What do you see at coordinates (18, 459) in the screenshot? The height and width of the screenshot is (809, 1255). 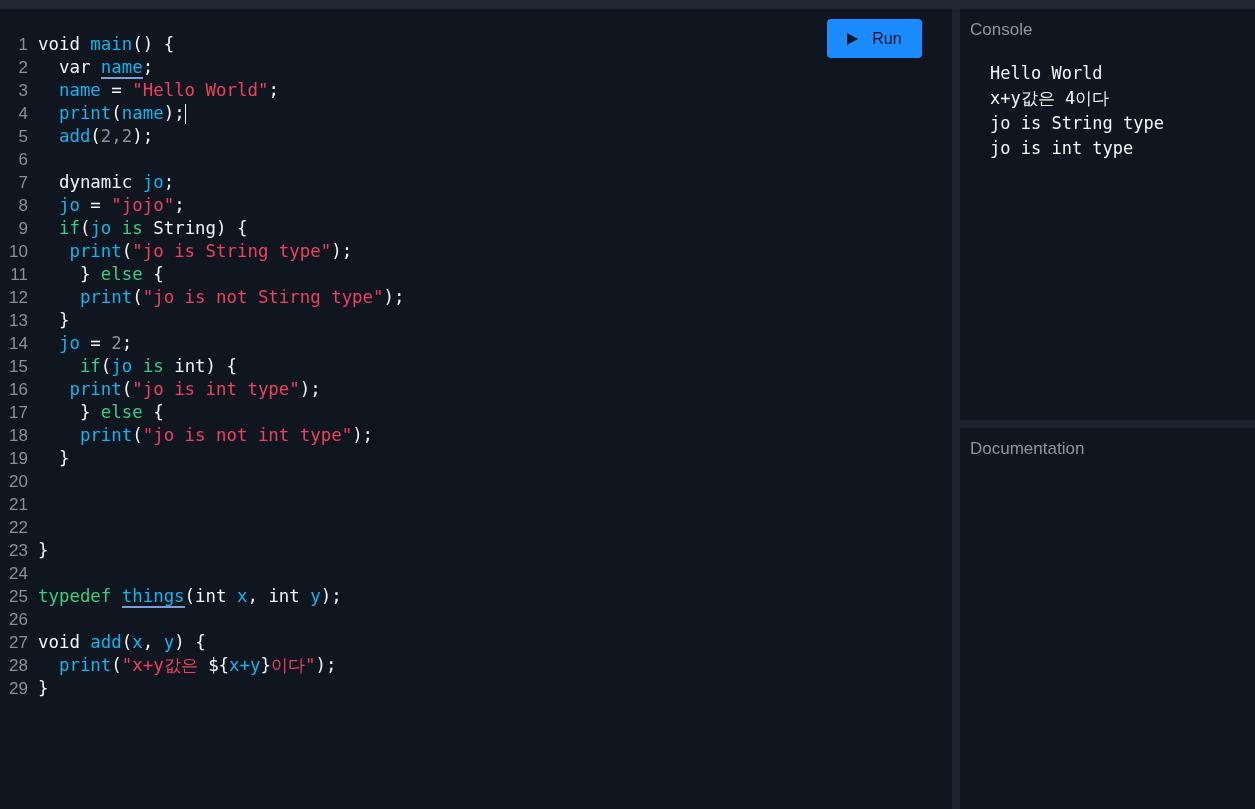 I see `line-number: 19` at bounding box center [18, 459].